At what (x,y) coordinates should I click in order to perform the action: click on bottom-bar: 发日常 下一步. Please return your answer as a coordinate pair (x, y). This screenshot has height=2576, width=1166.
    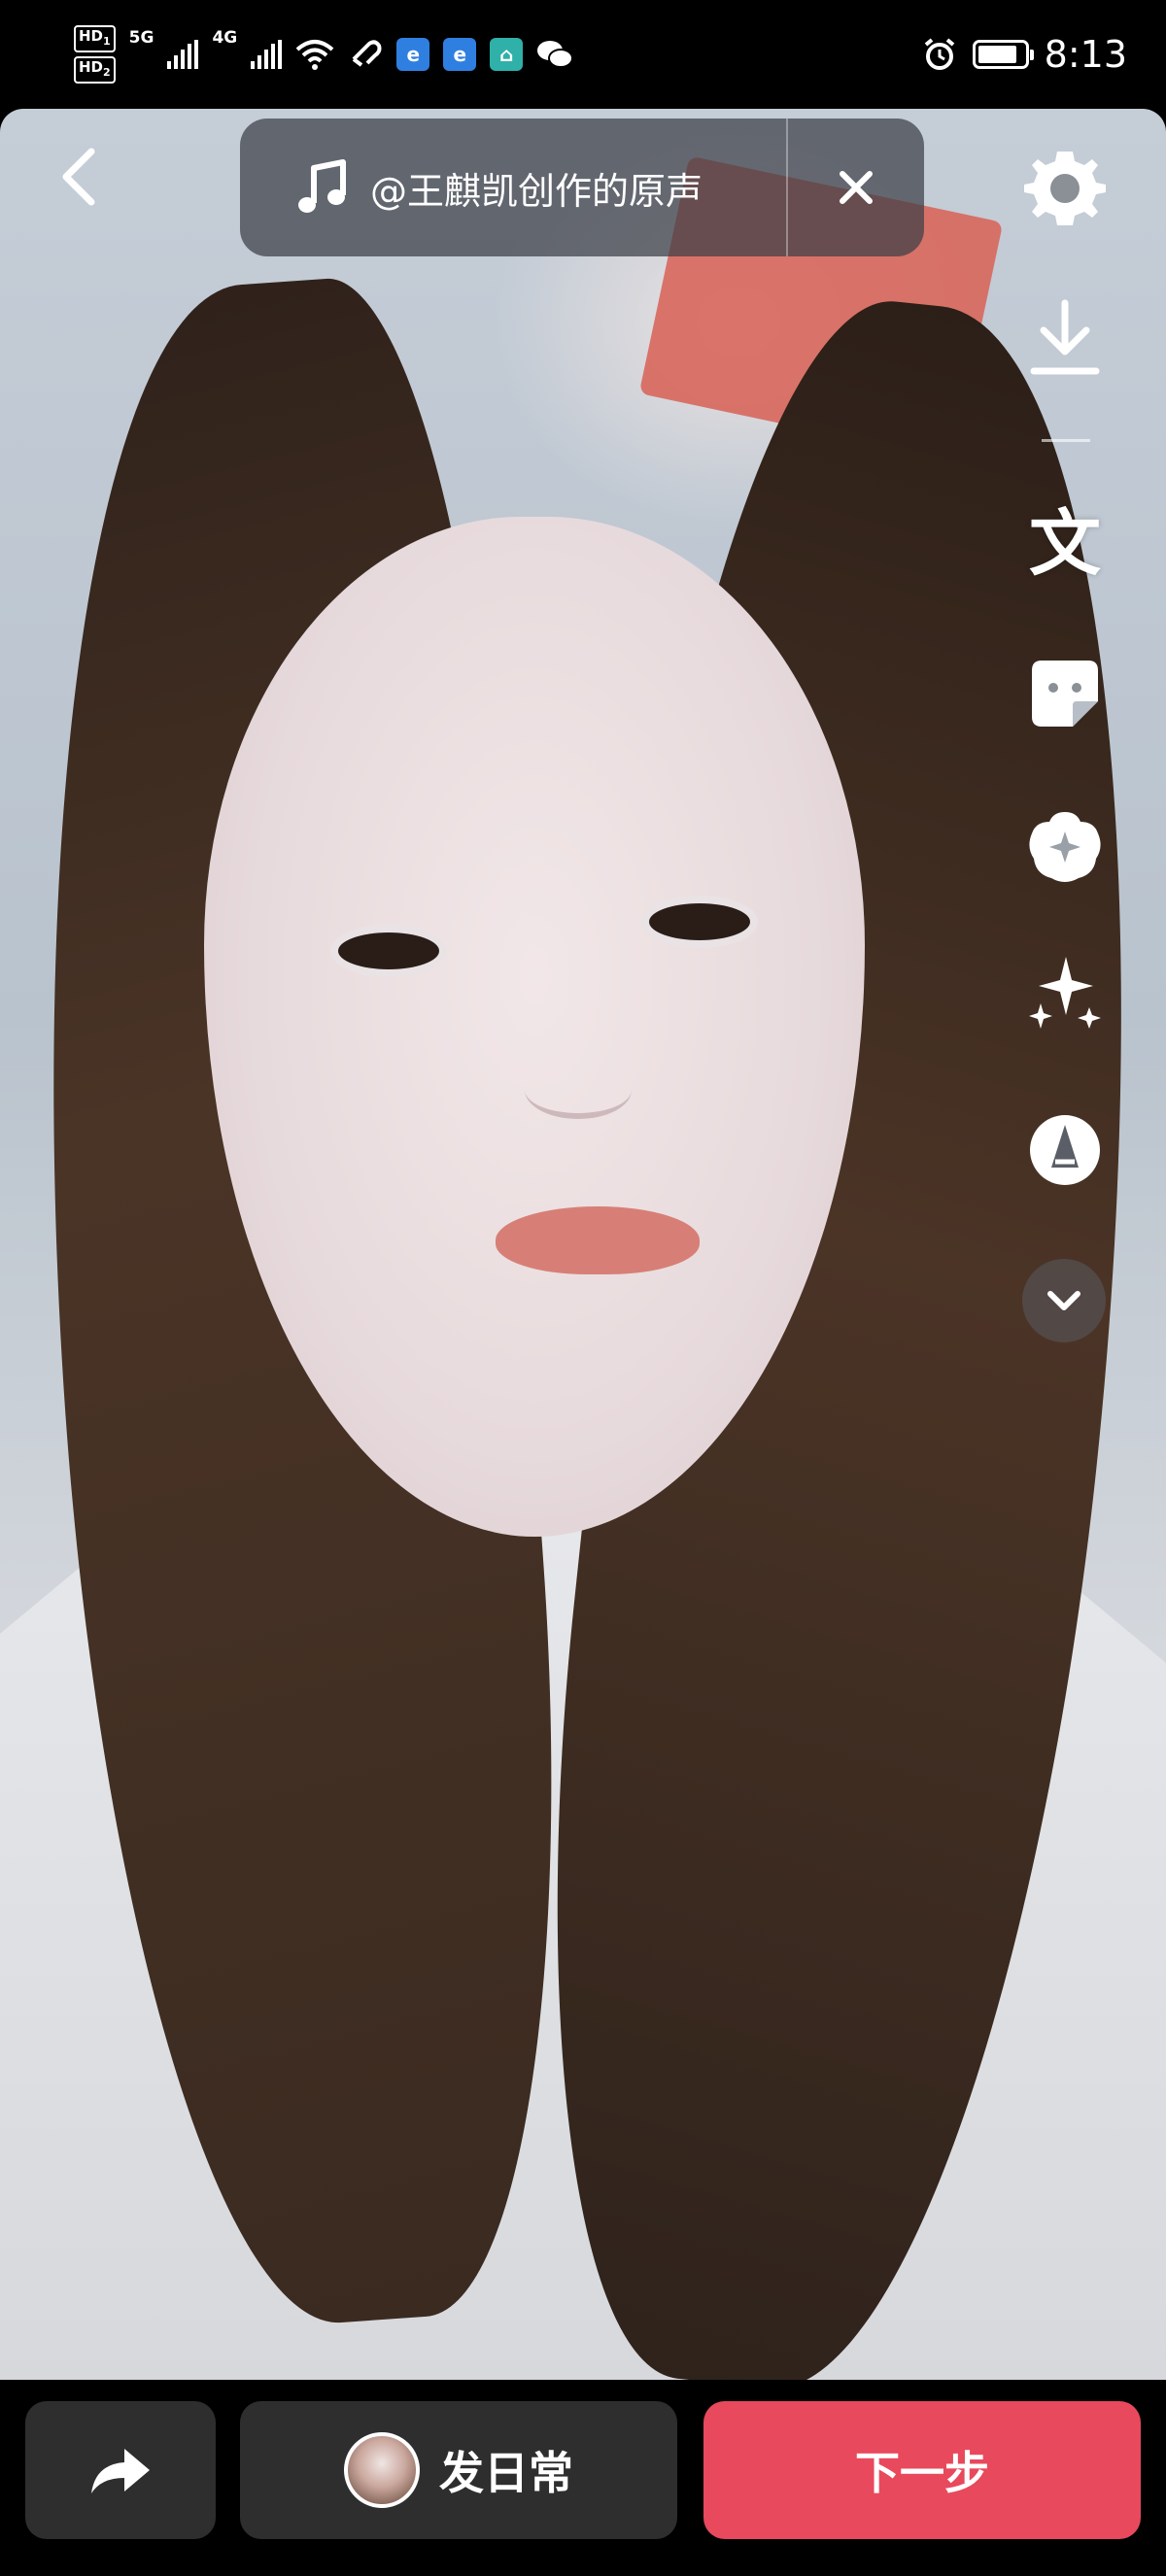
    Looking at the image, I should click on (583, 2478).